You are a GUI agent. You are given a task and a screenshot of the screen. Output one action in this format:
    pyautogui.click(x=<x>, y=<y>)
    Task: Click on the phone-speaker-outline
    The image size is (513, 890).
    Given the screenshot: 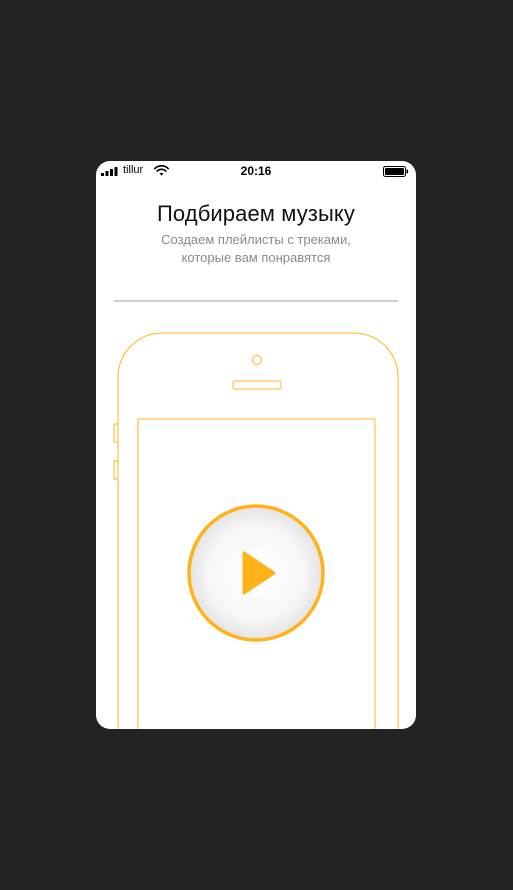 What is the action you would take?
    pyautogui.click(x=257, y=385)
    